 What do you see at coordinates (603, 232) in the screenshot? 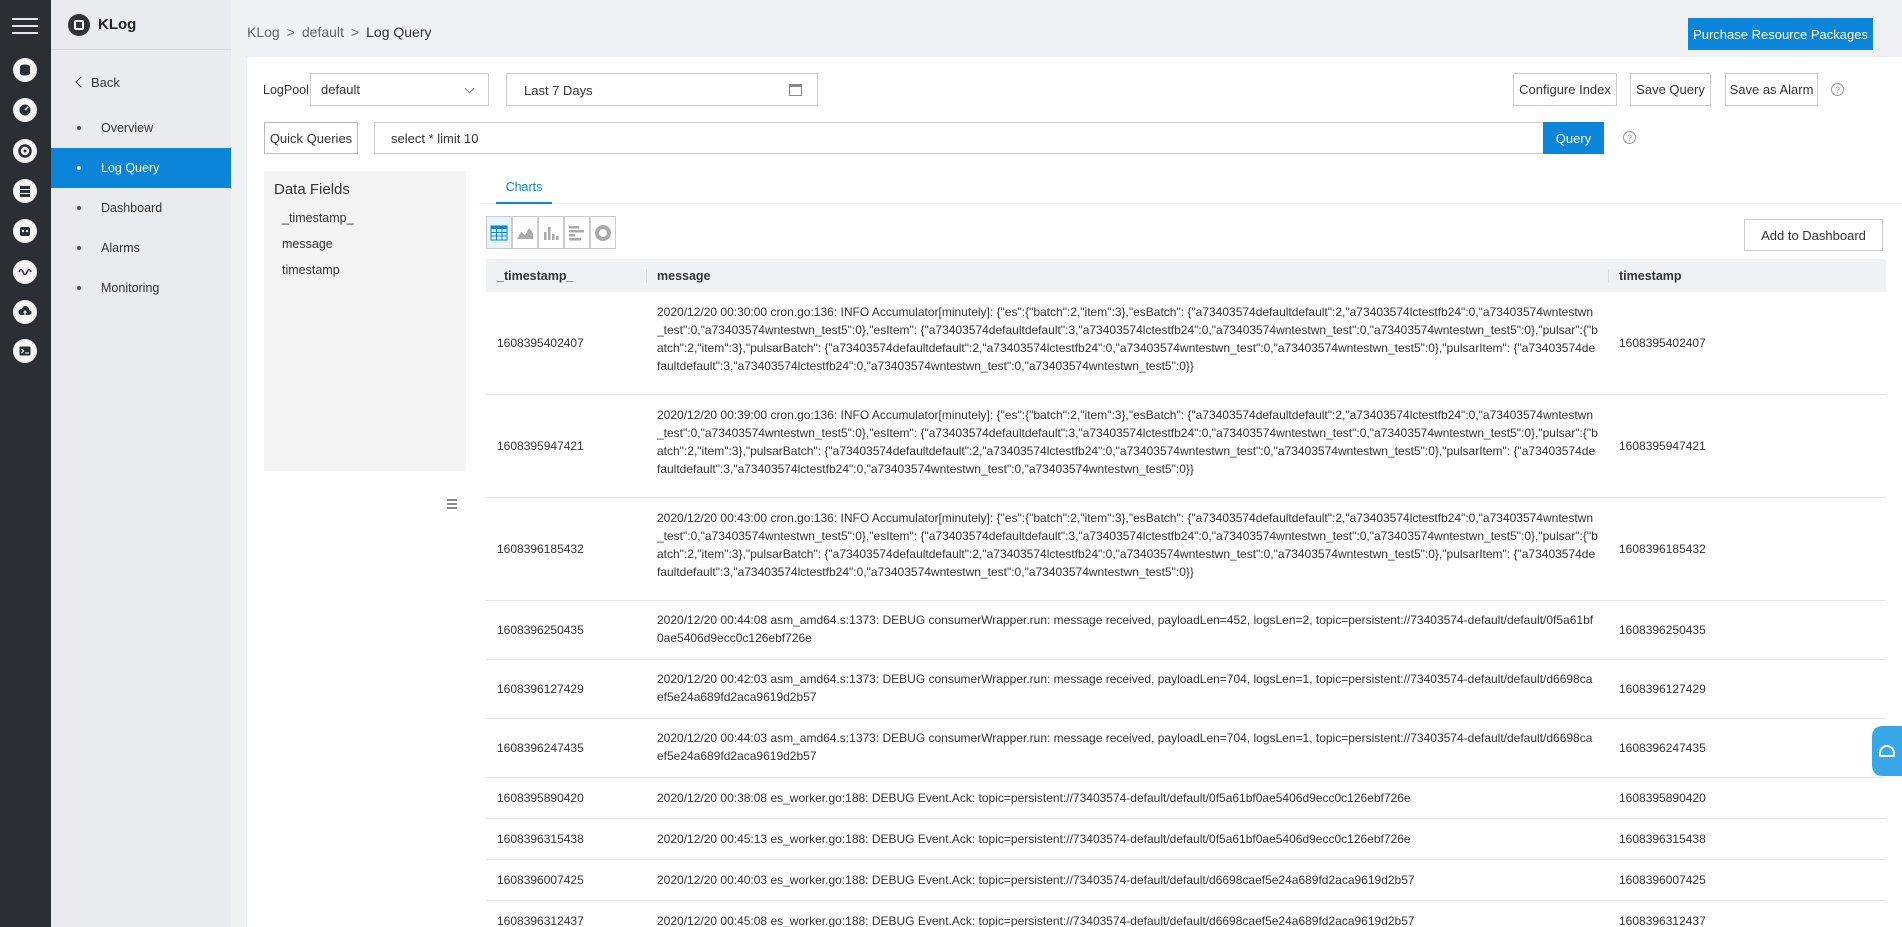
I see `donut-chart-icon` at bounding box center [603, 232].